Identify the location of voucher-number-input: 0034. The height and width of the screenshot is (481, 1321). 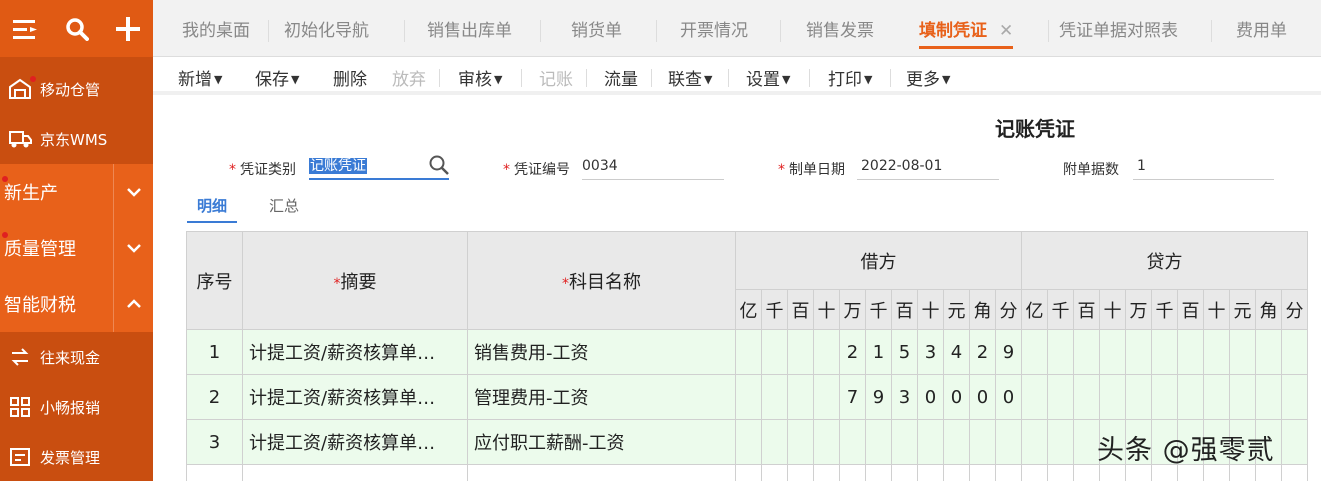
(653, 168).